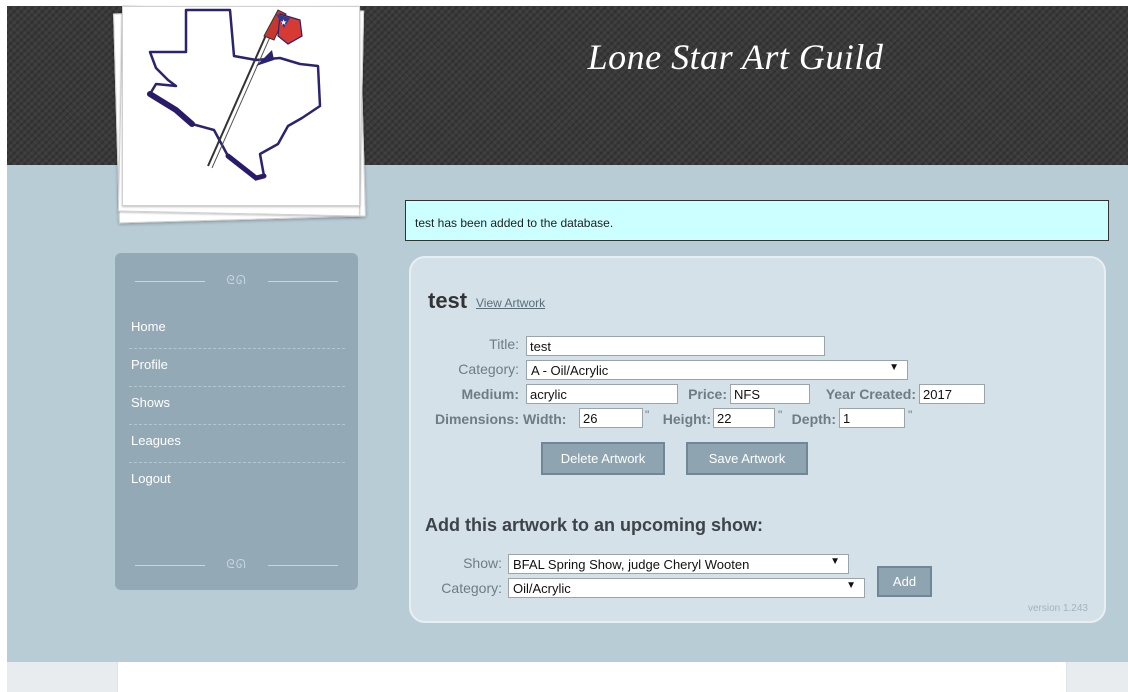 Image resolution: width=1128 pixels, height=692 pixels. I want to click on sidebar-item-home: Home, so click(237, 330).